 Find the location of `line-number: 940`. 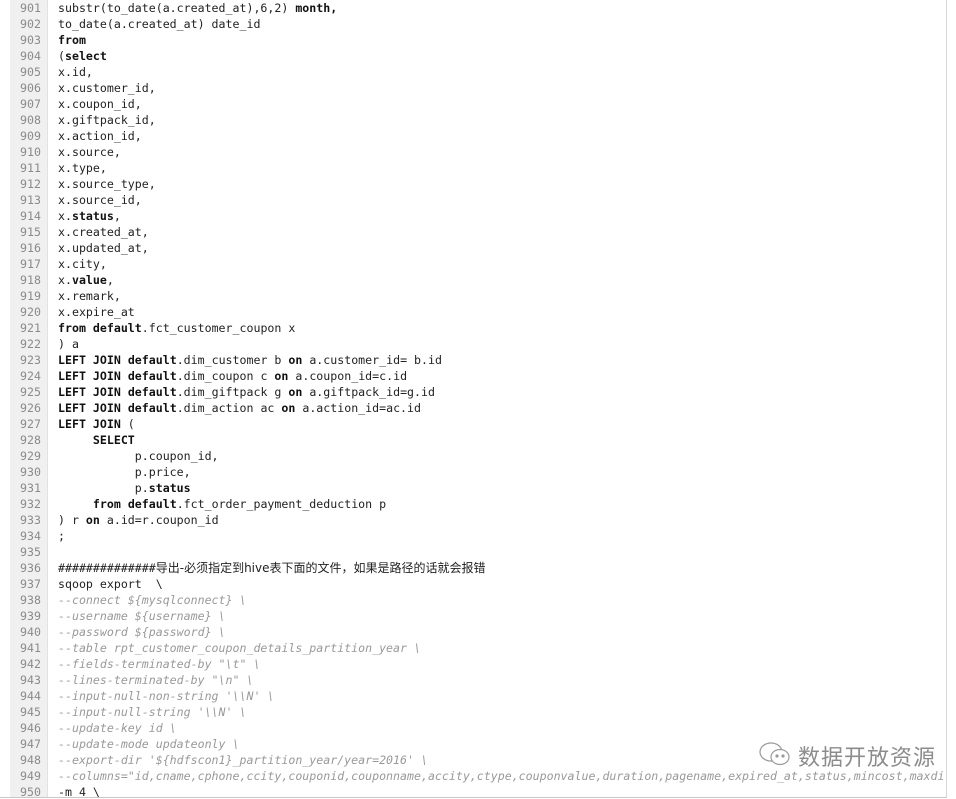

line-number: 940 is located at coordinates (30, 632).